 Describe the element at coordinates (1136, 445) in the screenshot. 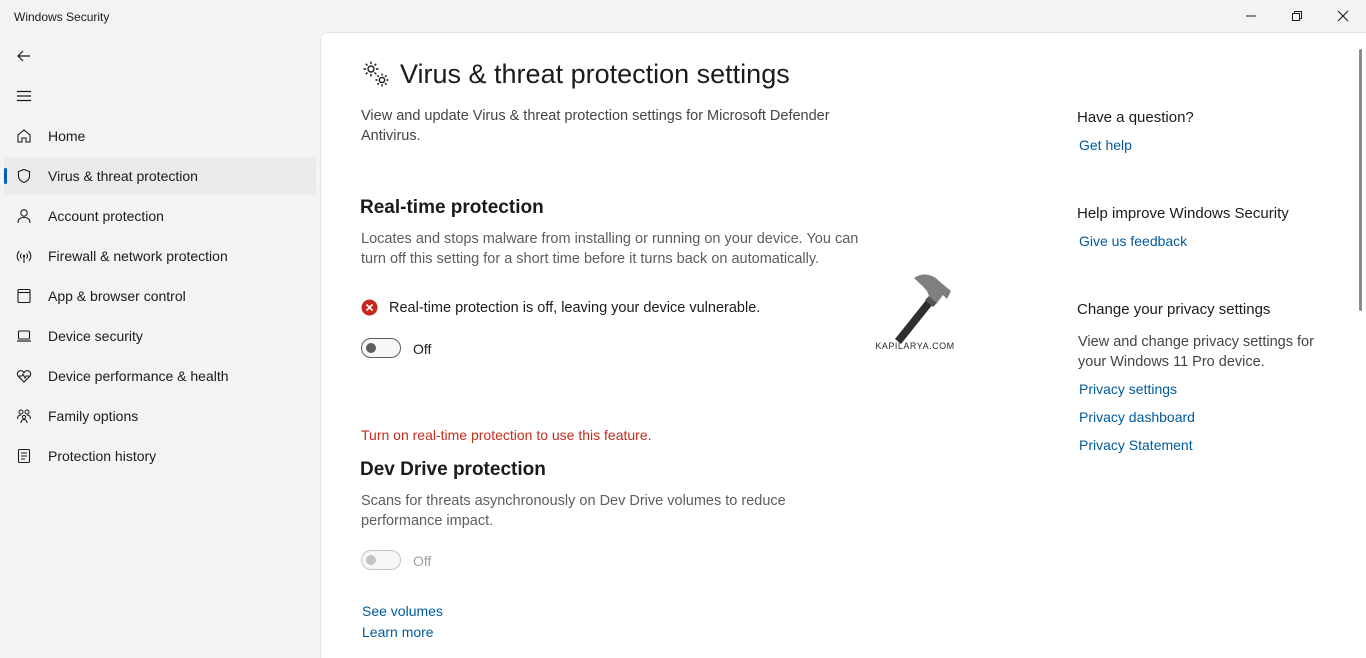

I see `privacy-statement-link: Privacy Statement` at that location.